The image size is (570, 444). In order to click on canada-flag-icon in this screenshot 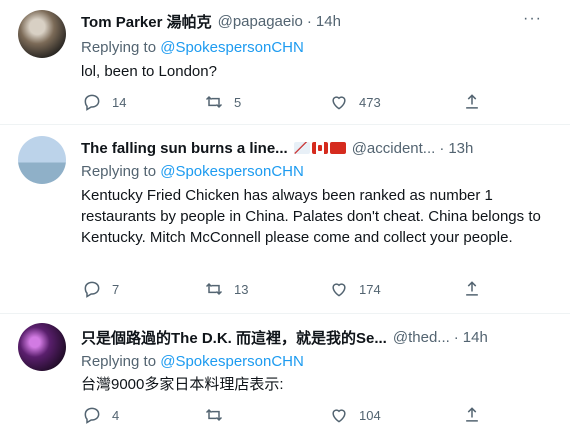, I will do `click(319, 148)`.